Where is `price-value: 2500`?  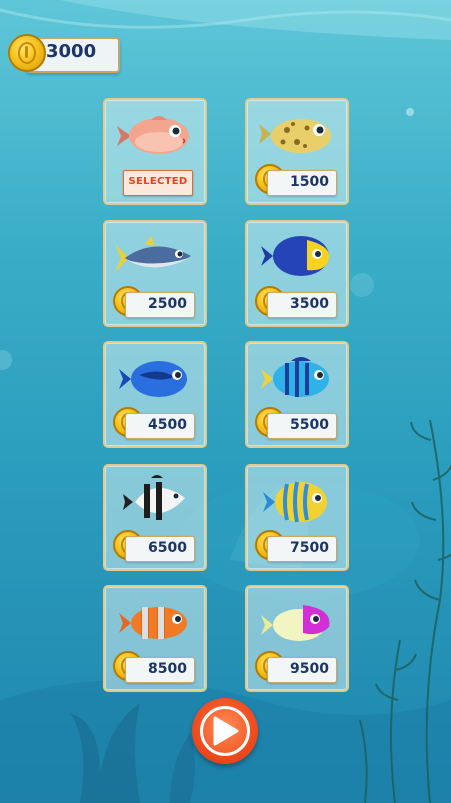
price-value: 2500 is located at coordinates (167, 304).